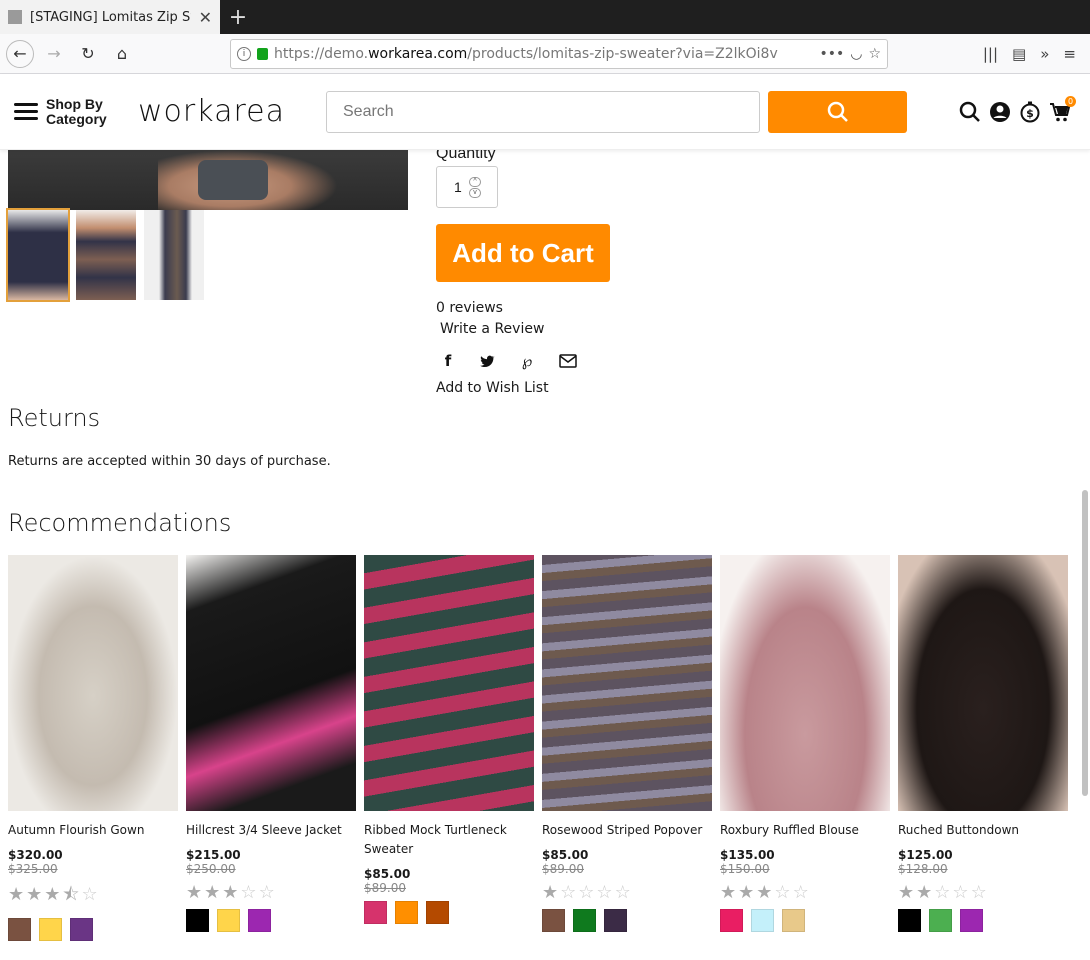 This screenshot has width=1090, height=960. Describe the element at coordinates (244, 53) in the screenshot. I see `info-icon: i` at that location.